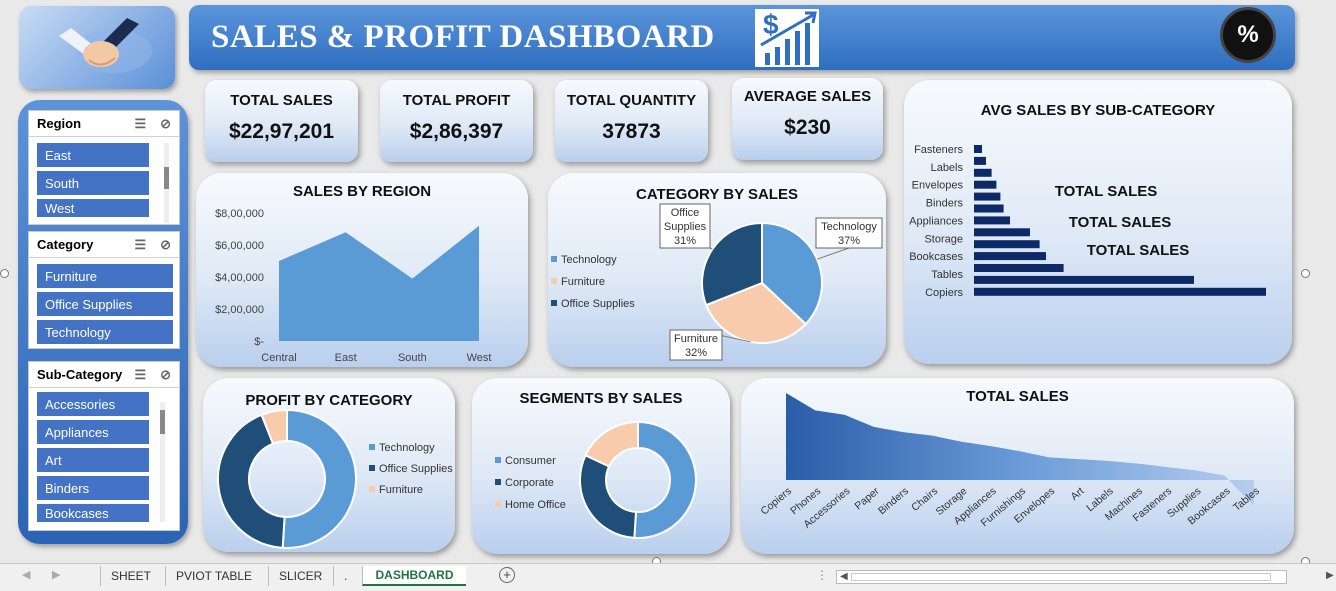 The height and width of the screenshot is (591, 1336). Describe the element at coordinates (56, 574) in the screenshot. I see `scroll-right-icon: ▶` at that location.